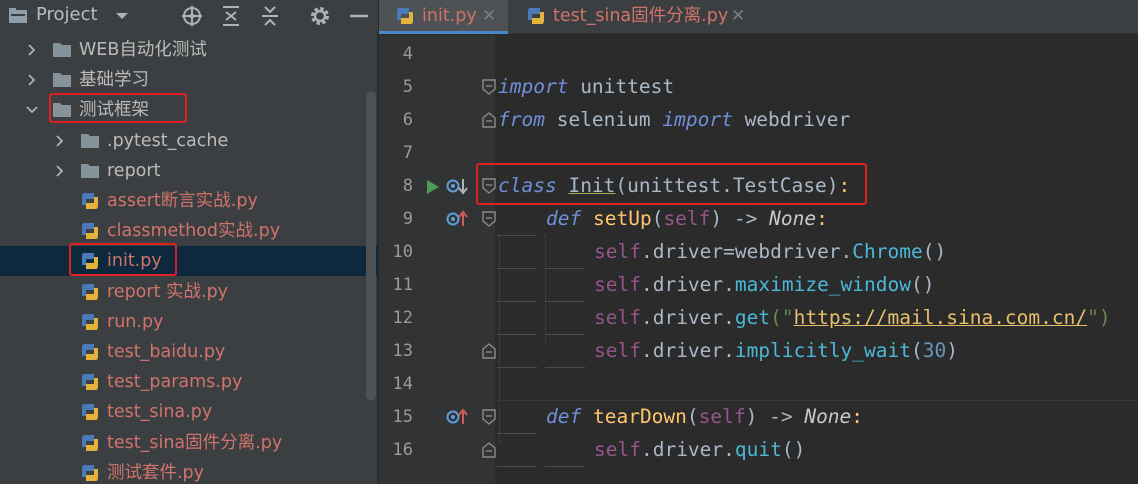  Describe the element at coordinates (407, 186) in the screenshot. I see `line-number: 8` at that location.